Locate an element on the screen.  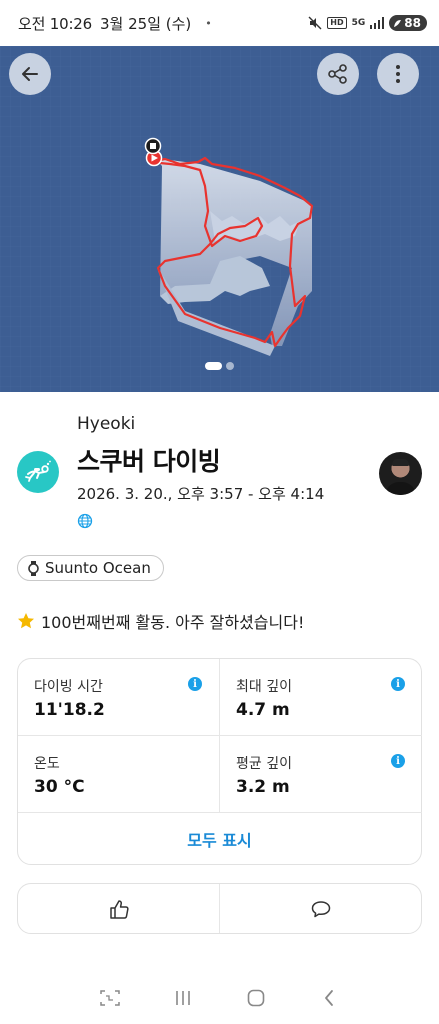
home-button is located at coordinates (256, 998).